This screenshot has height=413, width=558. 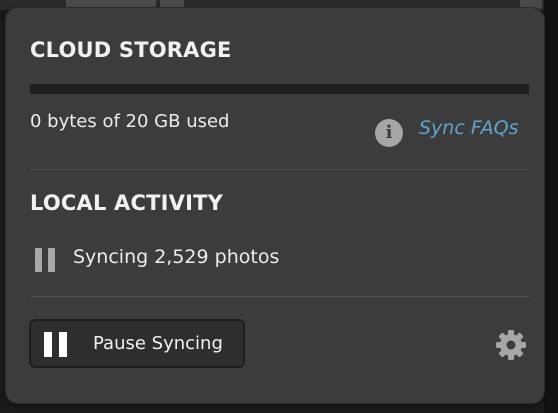 I want to click on local-activity-title: LOCAL ACTIVITY, so click(x=127, y=203).